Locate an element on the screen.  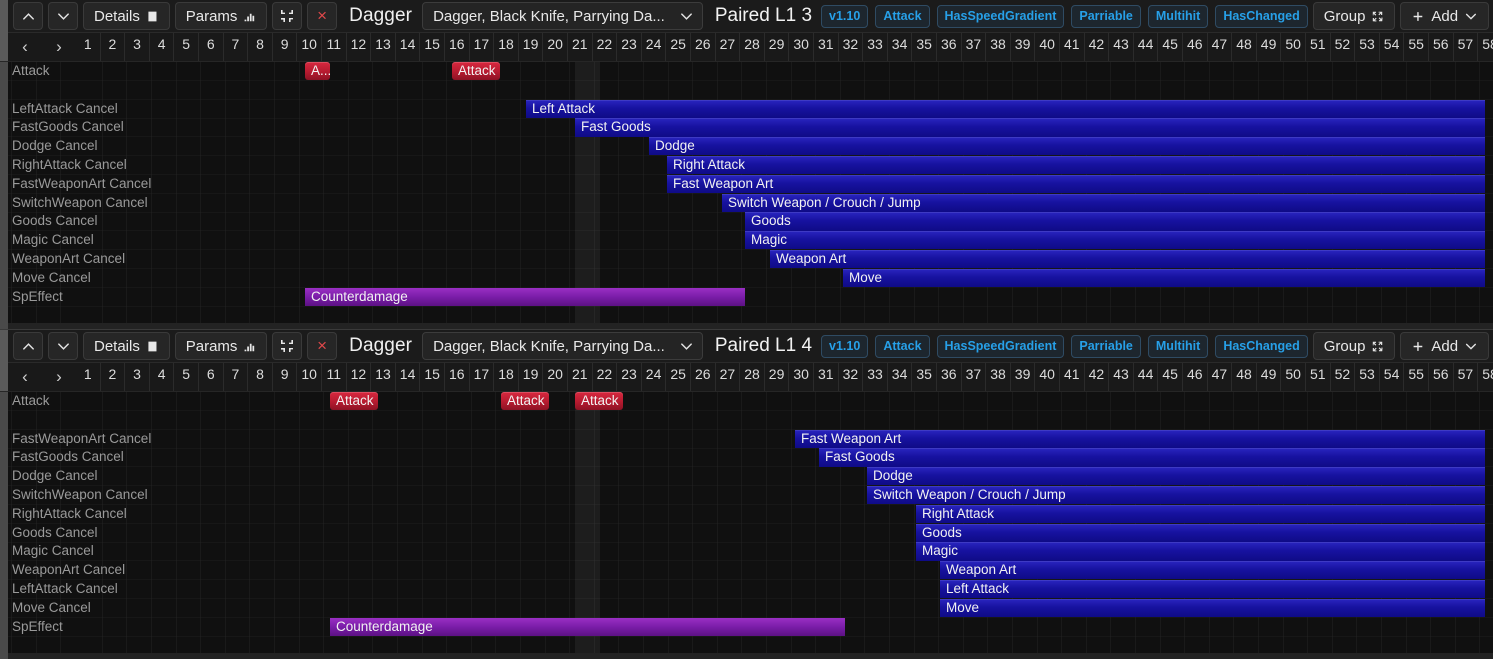
ruler-tick: 29 is located at coordinates (777, 377).